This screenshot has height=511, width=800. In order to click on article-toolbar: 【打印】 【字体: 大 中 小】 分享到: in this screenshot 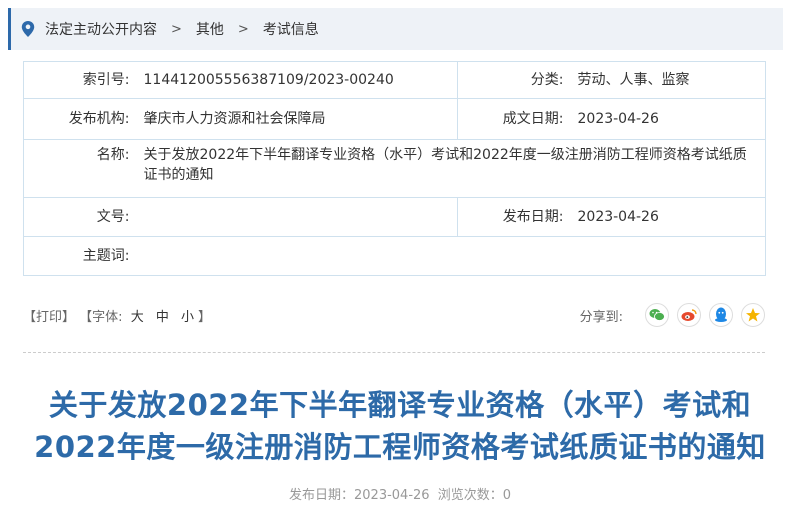, I will do `click(394, 315)`.